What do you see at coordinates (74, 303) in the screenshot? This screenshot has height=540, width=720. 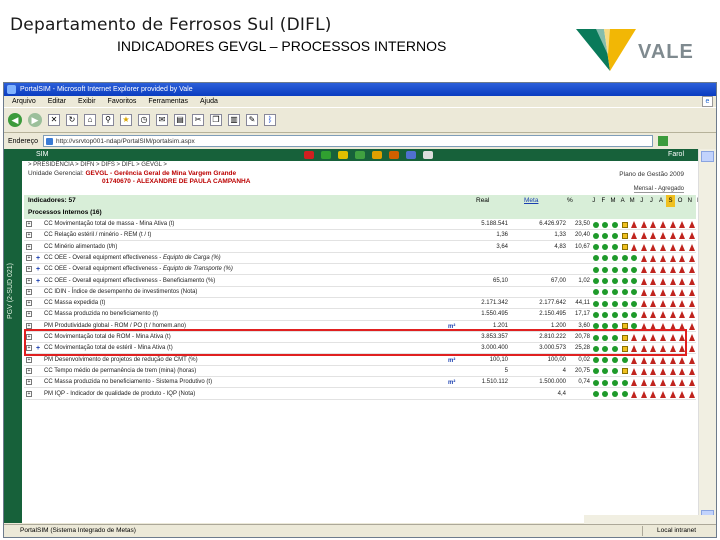 I see `indicator-name: CC Massa expedida (t)` at bounding box center [74, 303].